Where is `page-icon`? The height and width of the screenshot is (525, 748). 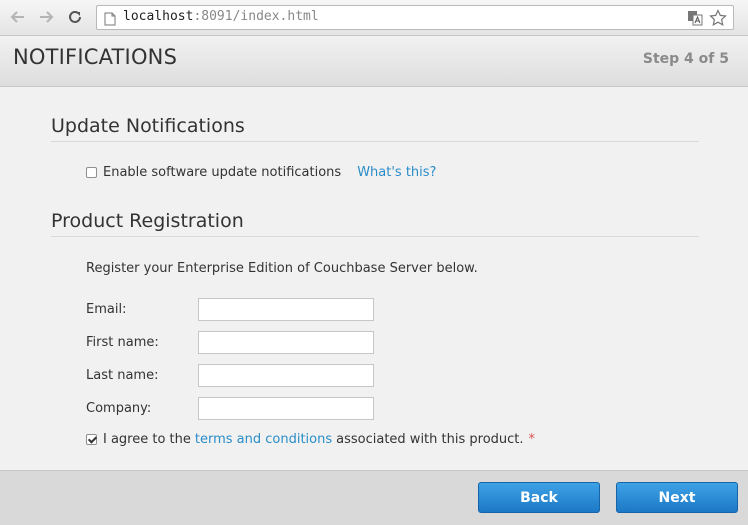 page-icon is located at coordinates (110, 20).